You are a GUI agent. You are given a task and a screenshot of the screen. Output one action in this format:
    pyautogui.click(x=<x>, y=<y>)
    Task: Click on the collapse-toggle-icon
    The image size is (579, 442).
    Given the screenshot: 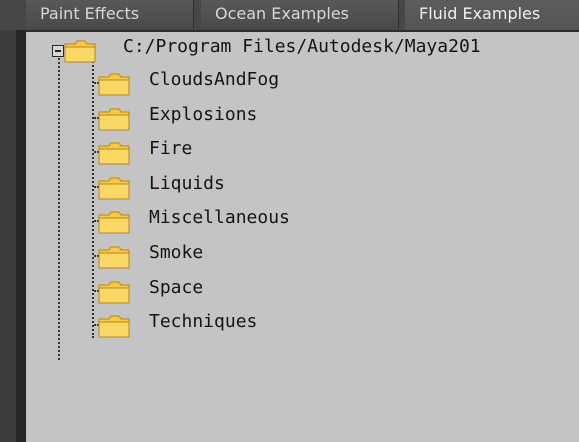 What is the action you would take?
    pyautogui.click(x=58, y=51)
    